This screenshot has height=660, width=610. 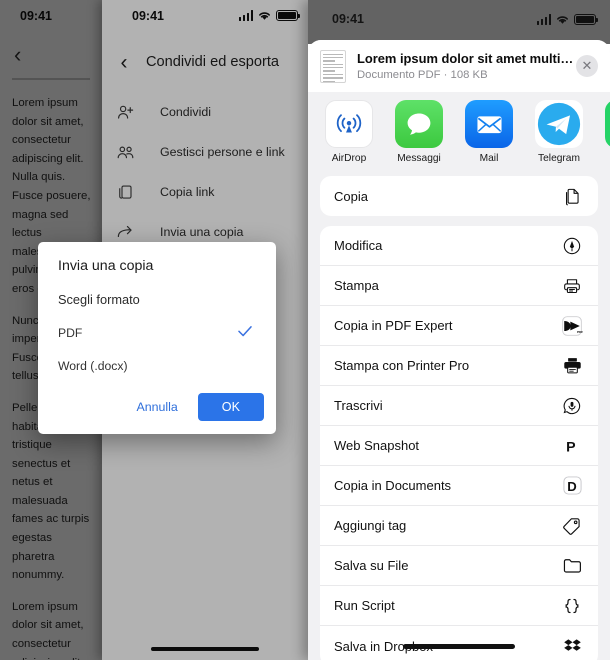 What do you see at coordinates (562, 20) in the screenshot?
I see `wifi-icon` at bounding box center [562, 20].